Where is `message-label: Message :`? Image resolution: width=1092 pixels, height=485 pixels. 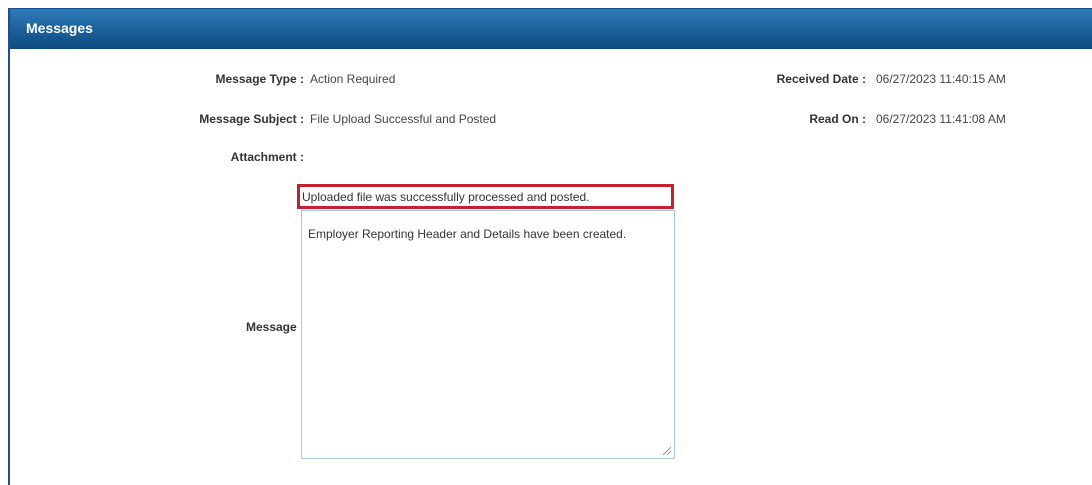 message-label: Message : is located at coordinates (274, 327).